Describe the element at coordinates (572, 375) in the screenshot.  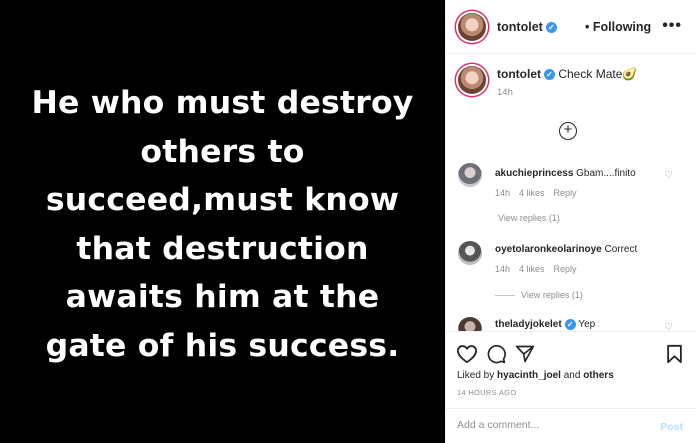
I see `liked-by-and: and` at that location.